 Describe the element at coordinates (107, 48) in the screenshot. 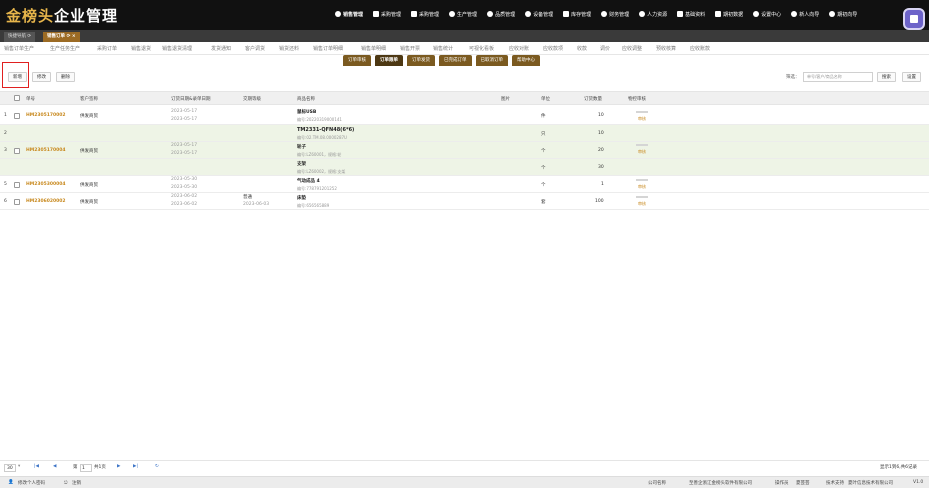

I see `submenu-item: 采购订单` at that location.